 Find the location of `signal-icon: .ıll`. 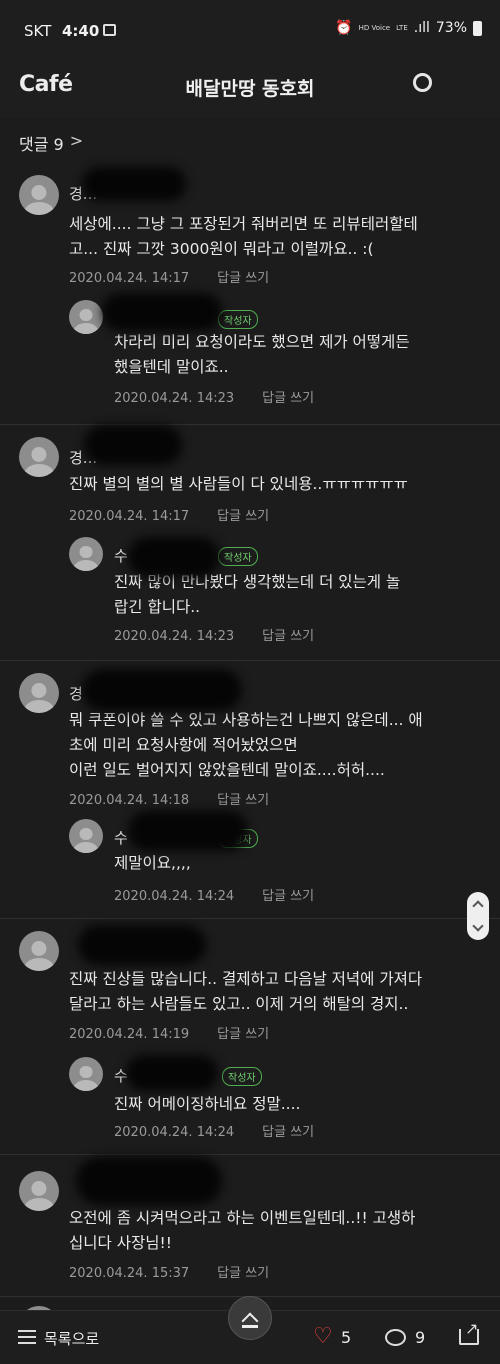

signal-icon: .ıll is located at coordinates (421, 28).